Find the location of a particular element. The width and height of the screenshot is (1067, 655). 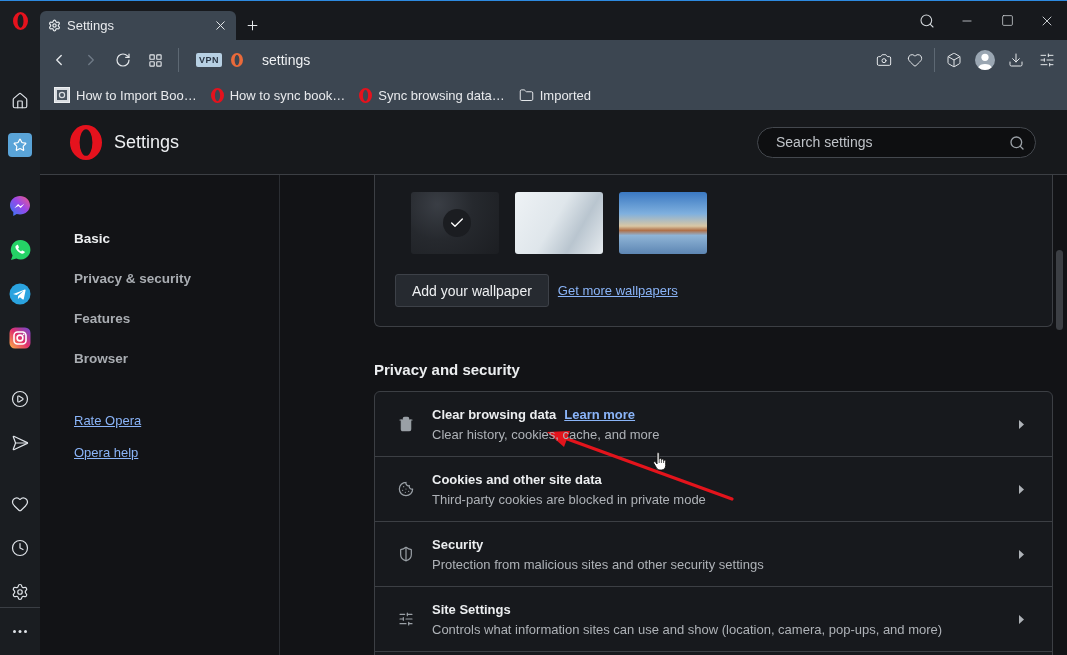

close-icon is located at coordinates (220, 25).